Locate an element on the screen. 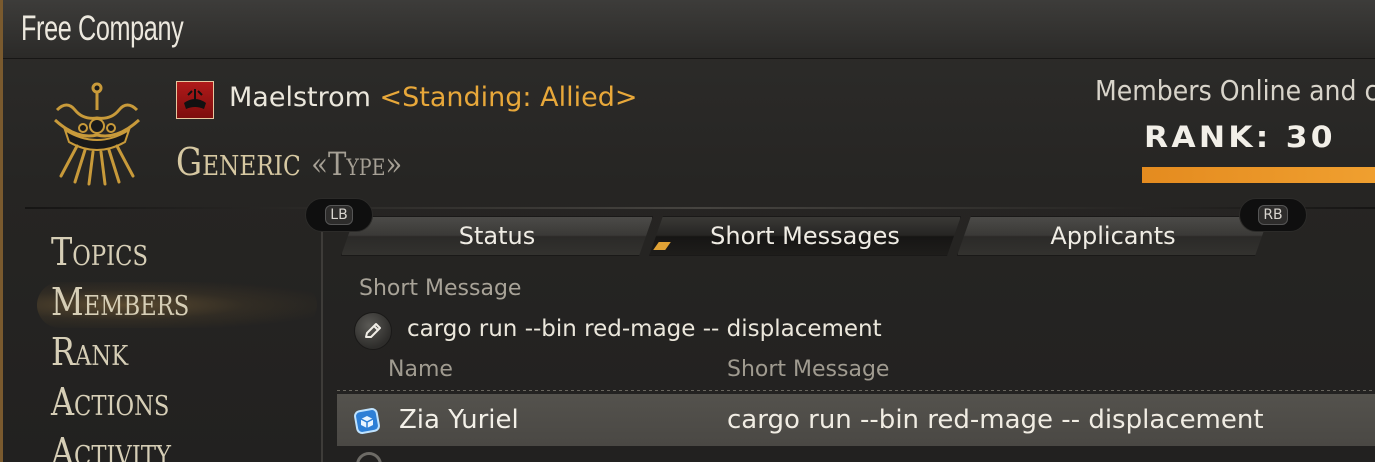  title-bar: Free Company is located at coordinates (689, 29).